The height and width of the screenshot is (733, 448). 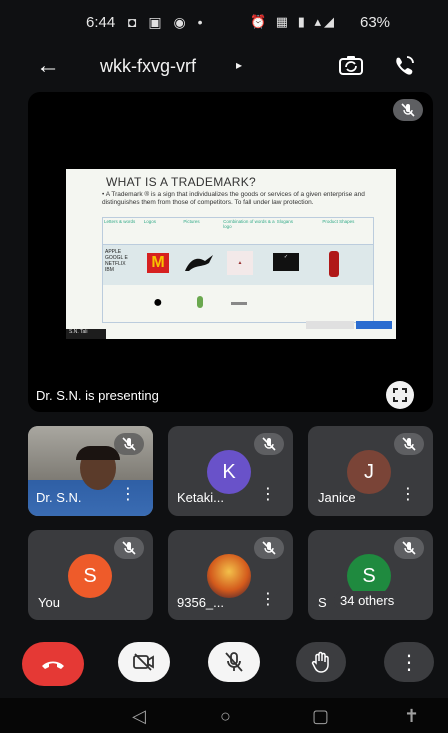 I want to click on avatar: J, so click(x=369, y=472).